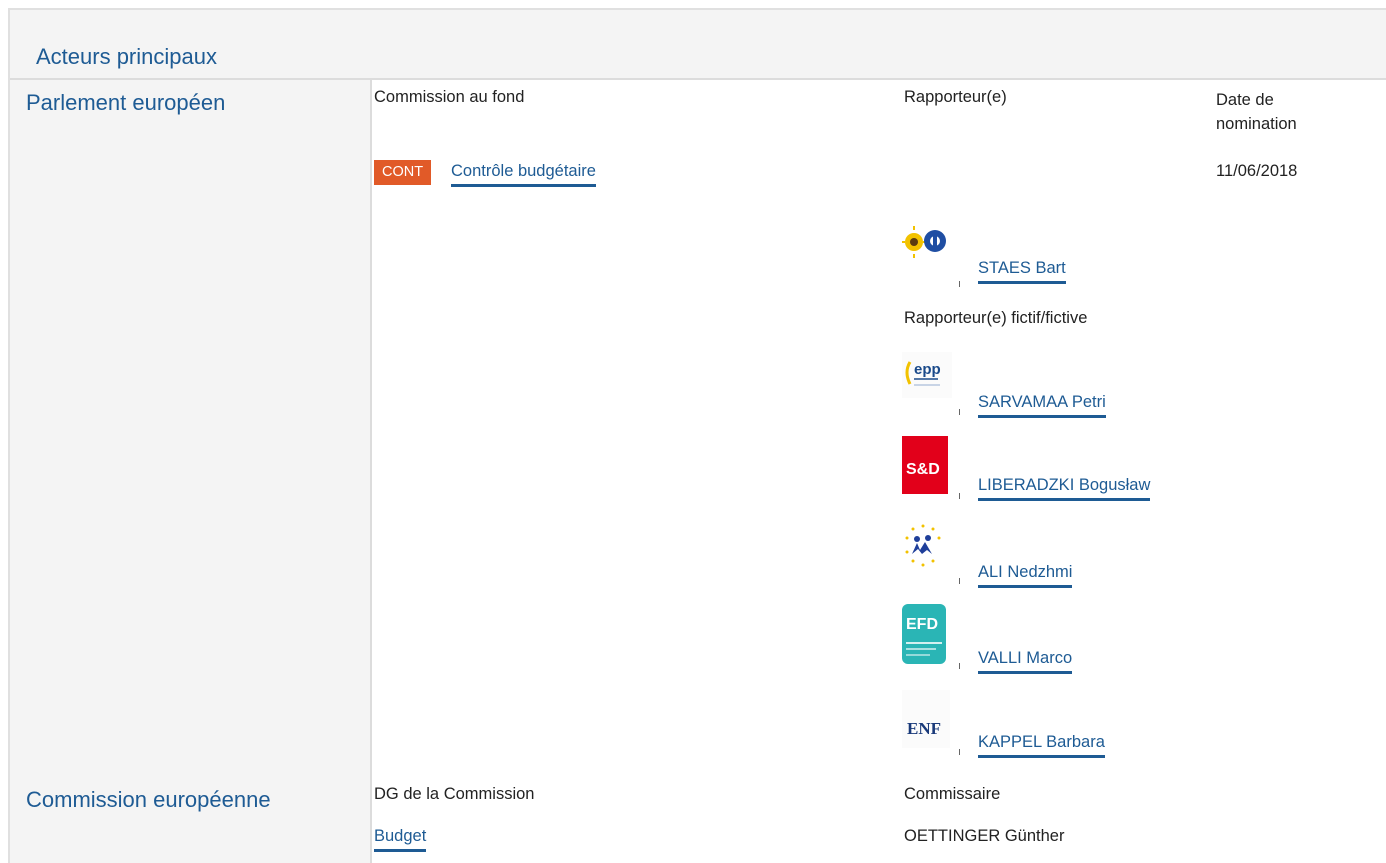  What do you see at coordinates (923, 469) in the screenshot?
I see `svg-text: S&D` at bounding box center [923, 469].